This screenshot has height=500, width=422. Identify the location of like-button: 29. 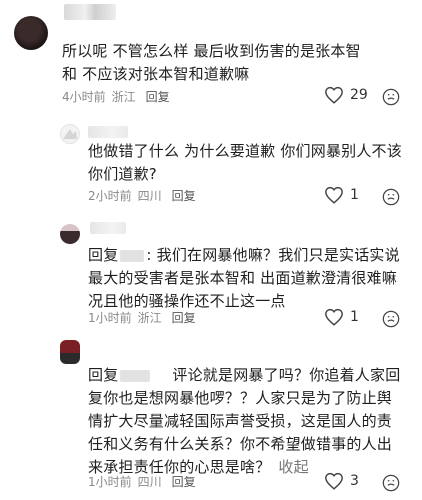
(346, 95).